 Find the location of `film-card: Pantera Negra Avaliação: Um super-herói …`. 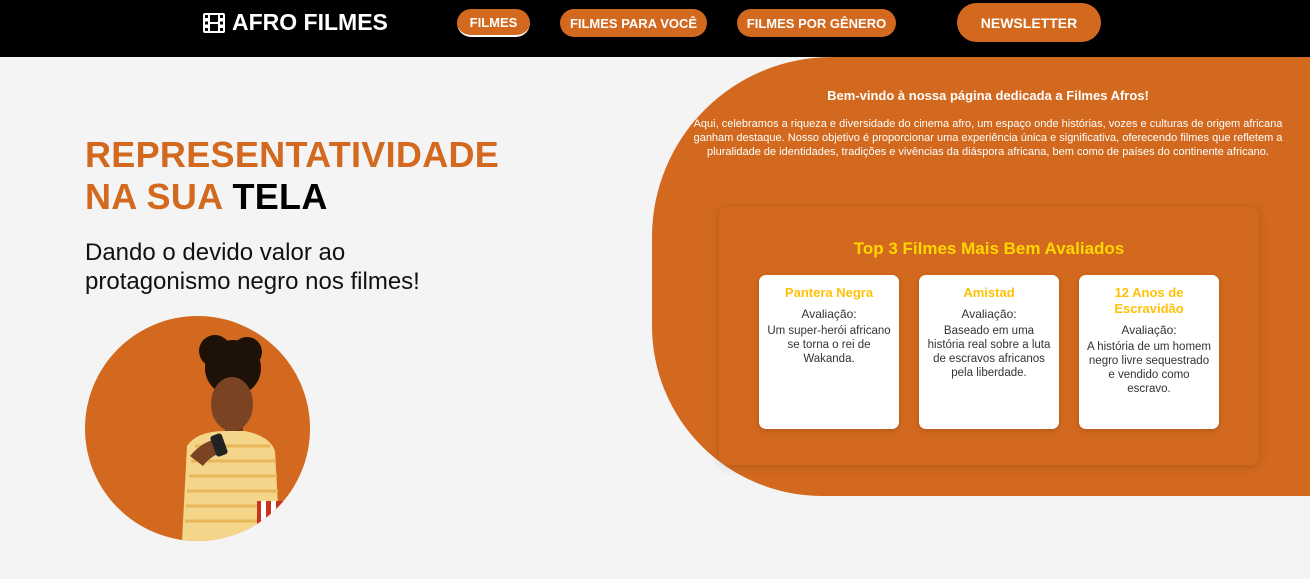

film-card: Pantera Negra Avaliação: Um super-herói … is located at coordinates (829, 352).